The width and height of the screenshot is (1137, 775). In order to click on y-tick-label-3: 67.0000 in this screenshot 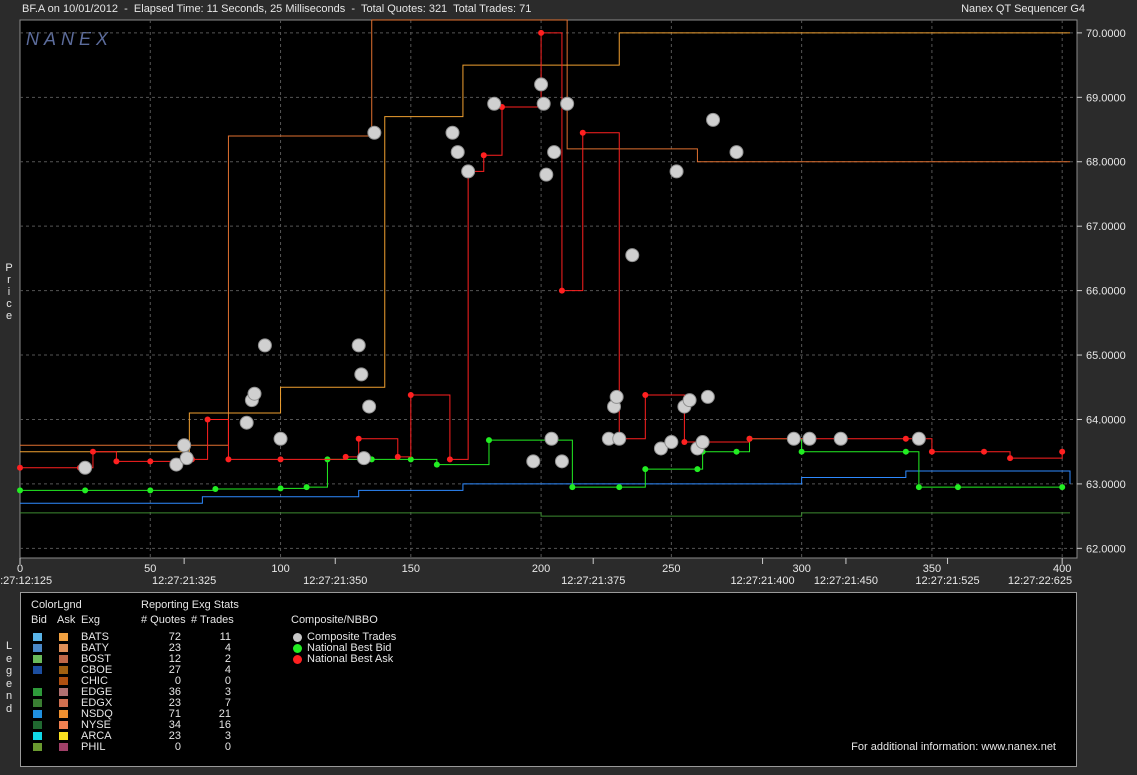, I will do `click(1106, 227)`.